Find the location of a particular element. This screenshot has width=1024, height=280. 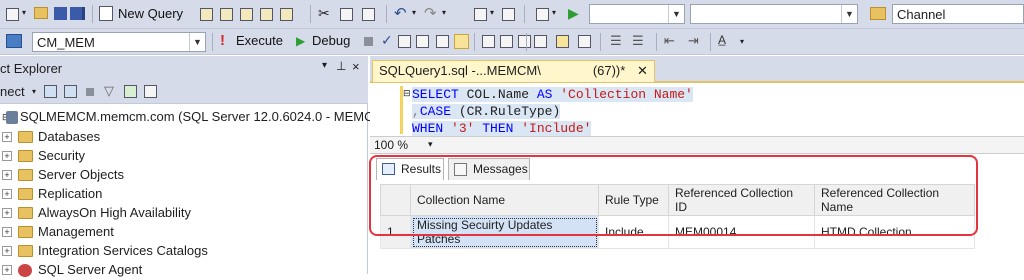

display-plan-icon is located at coordinates (404, 41).